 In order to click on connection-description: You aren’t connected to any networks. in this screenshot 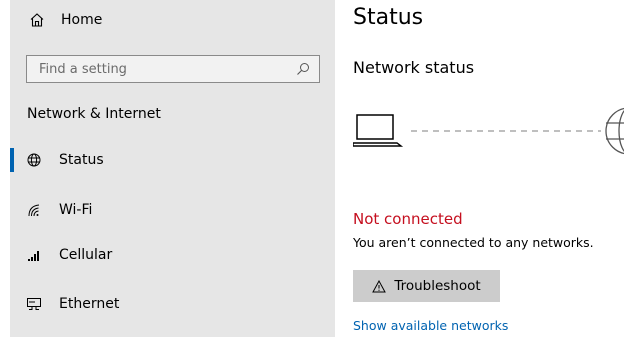, I will do `click(473, 242)`.